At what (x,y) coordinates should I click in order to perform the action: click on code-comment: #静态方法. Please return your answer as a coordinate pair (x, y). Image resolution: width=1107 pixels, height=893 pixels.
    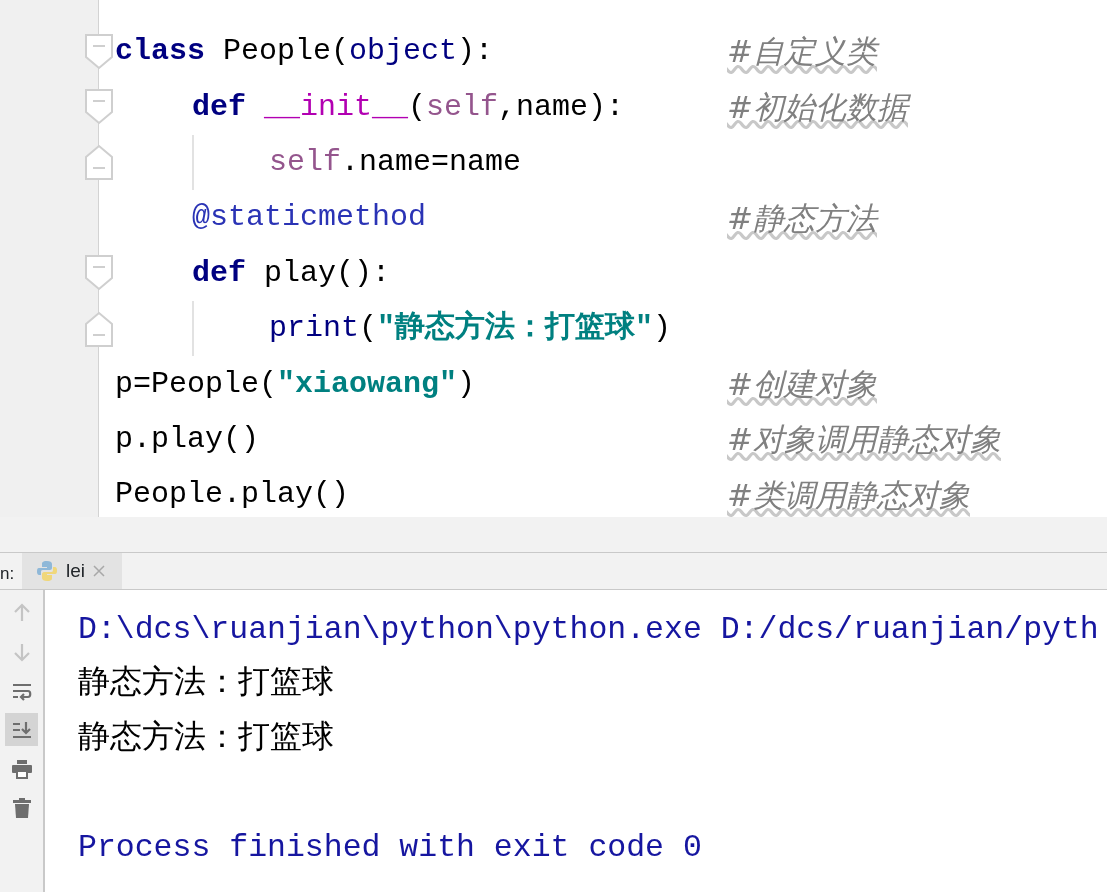
    Looking at the image, I should click on (802, 218).